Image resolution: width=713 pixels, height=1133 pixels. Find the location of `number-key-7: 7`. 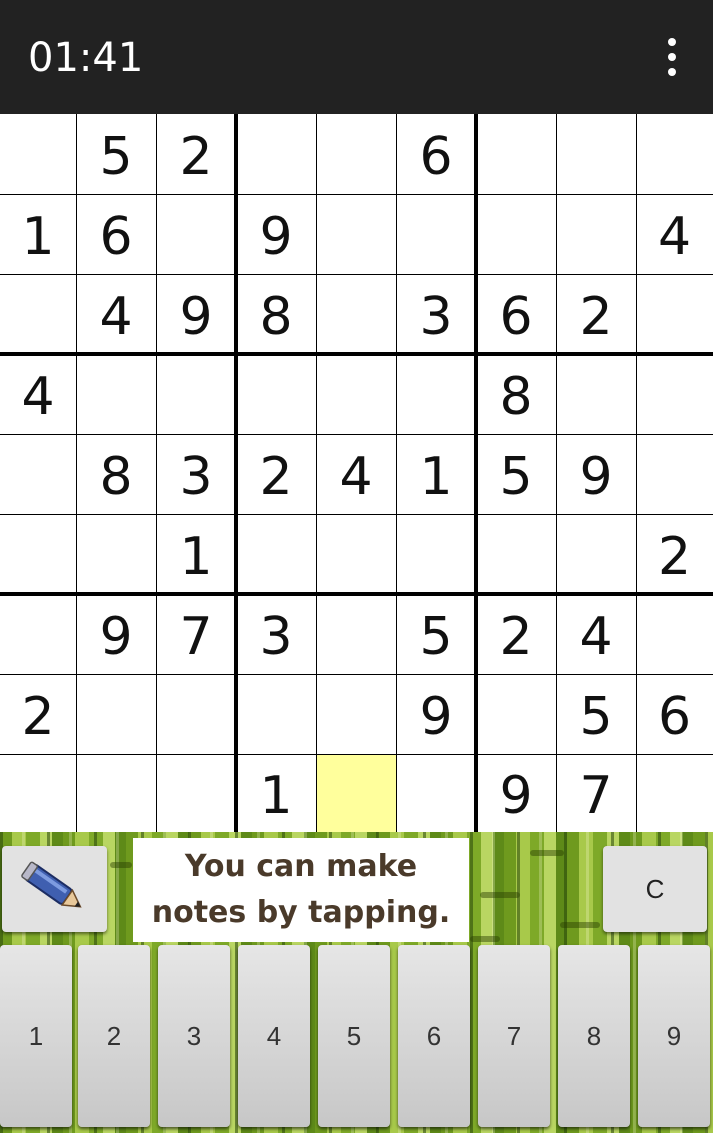

number-key-7: 7 is located at coordinates (514, 1036).